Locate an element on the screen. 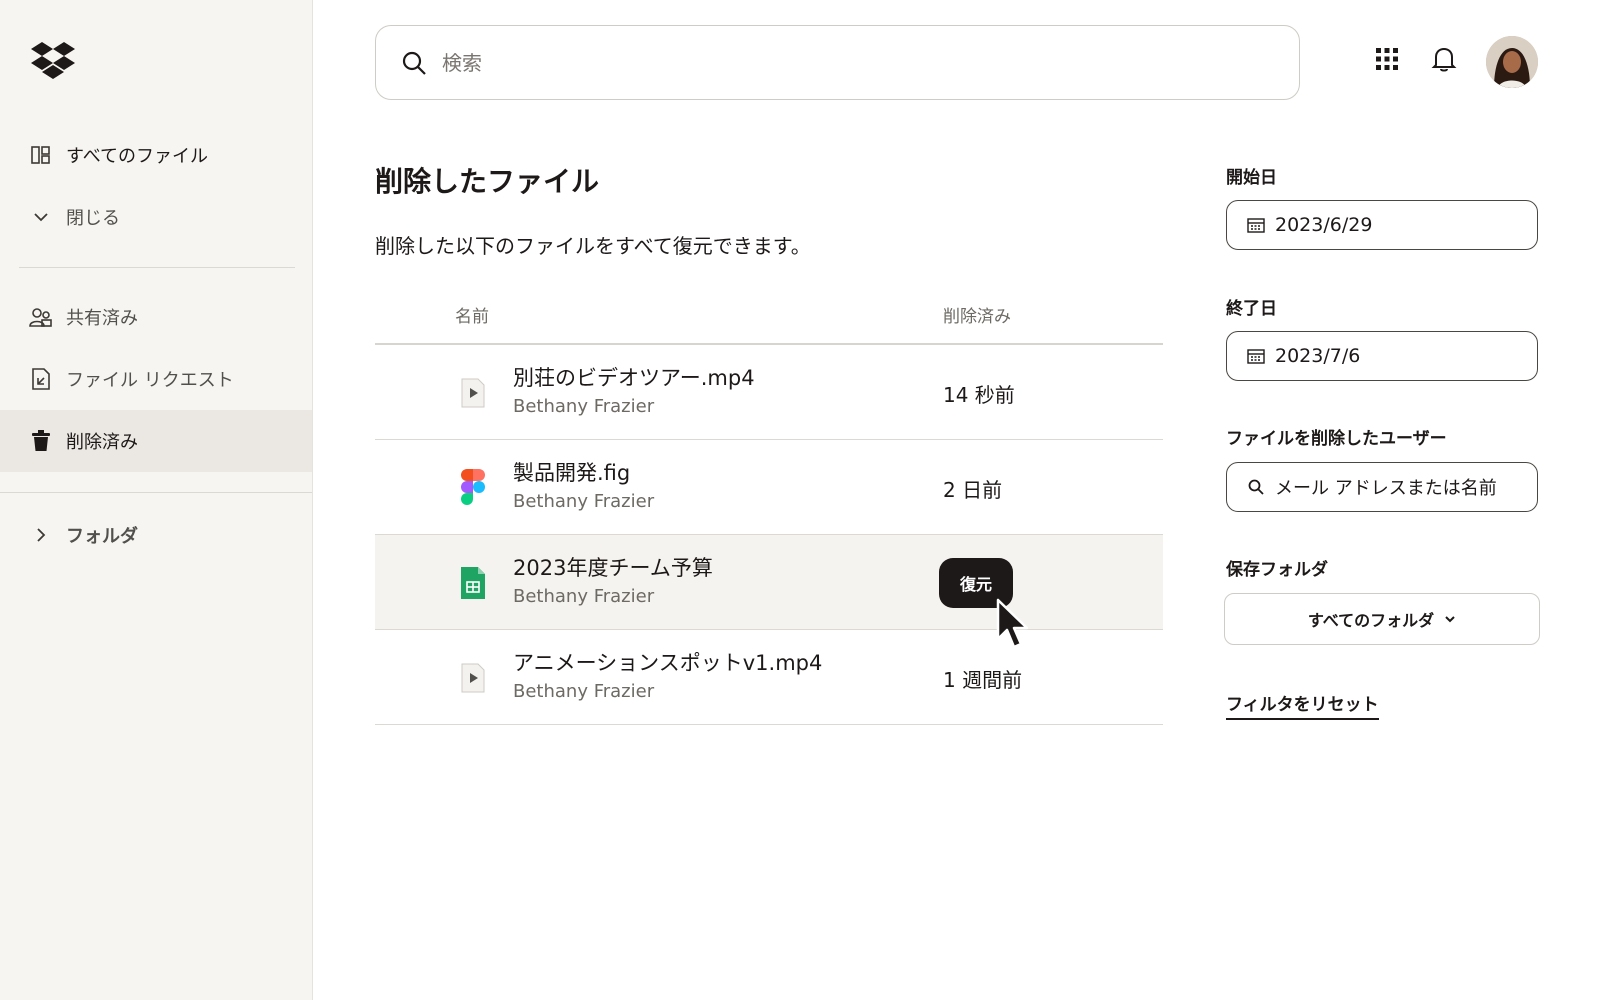 The image size is (1600, 1000). file-name: 製品開発.fig is located at coordinates (572, 473).